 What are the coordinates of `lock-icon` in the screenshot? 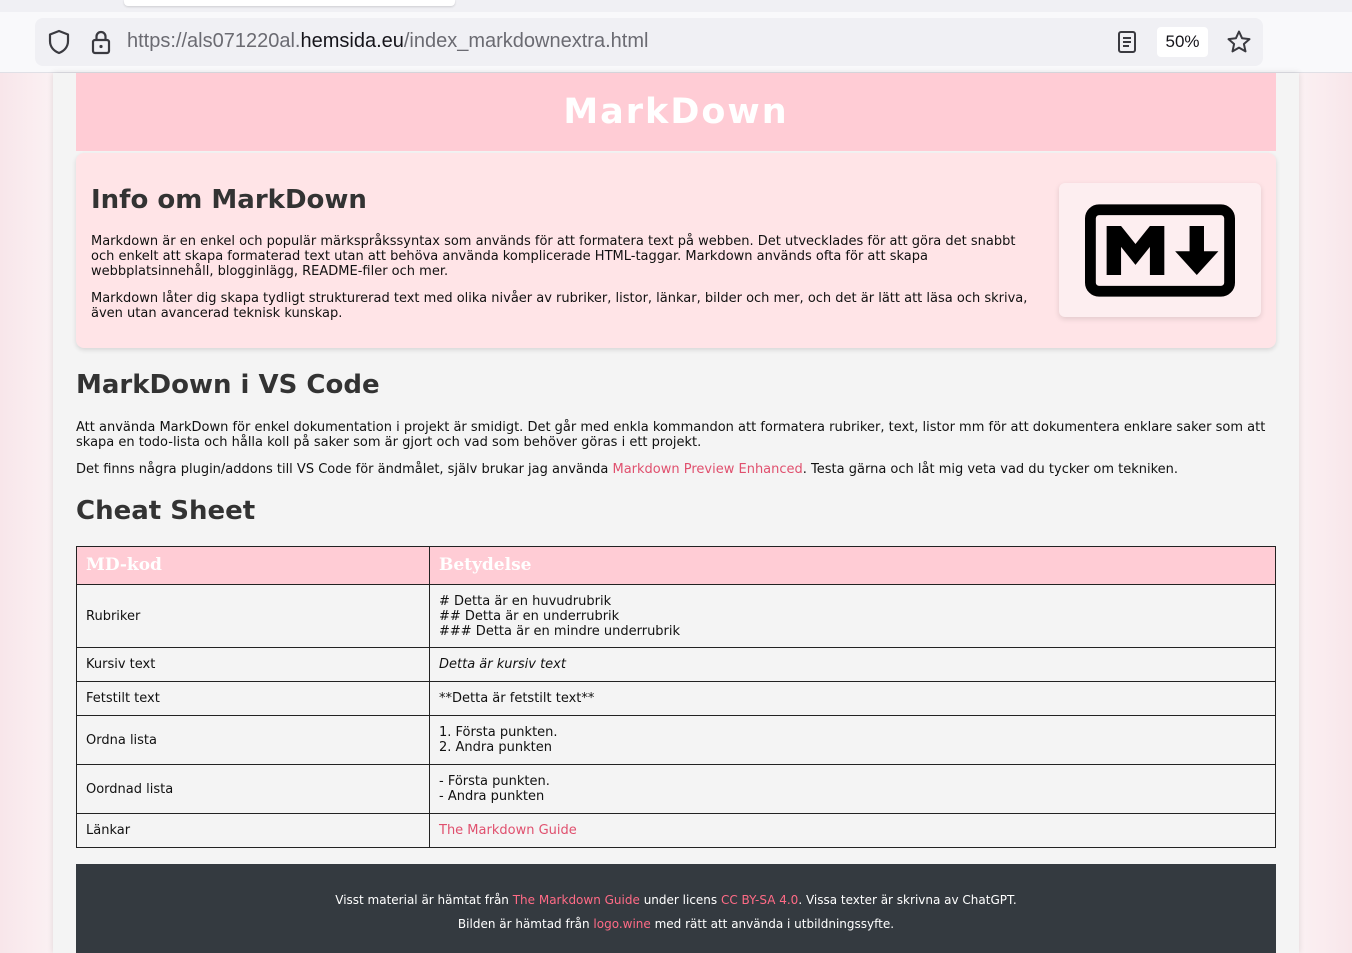 It's located at (101, 42).